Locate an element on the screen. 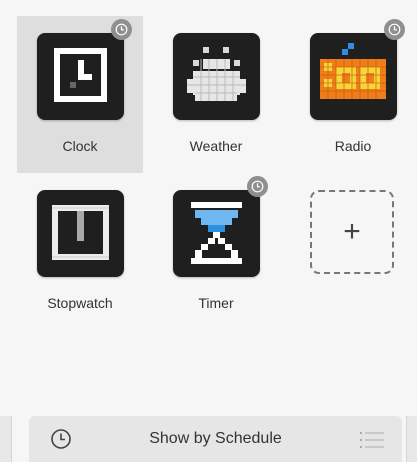  stopwatch-pixel-icon is located at coordinates (80, 233).